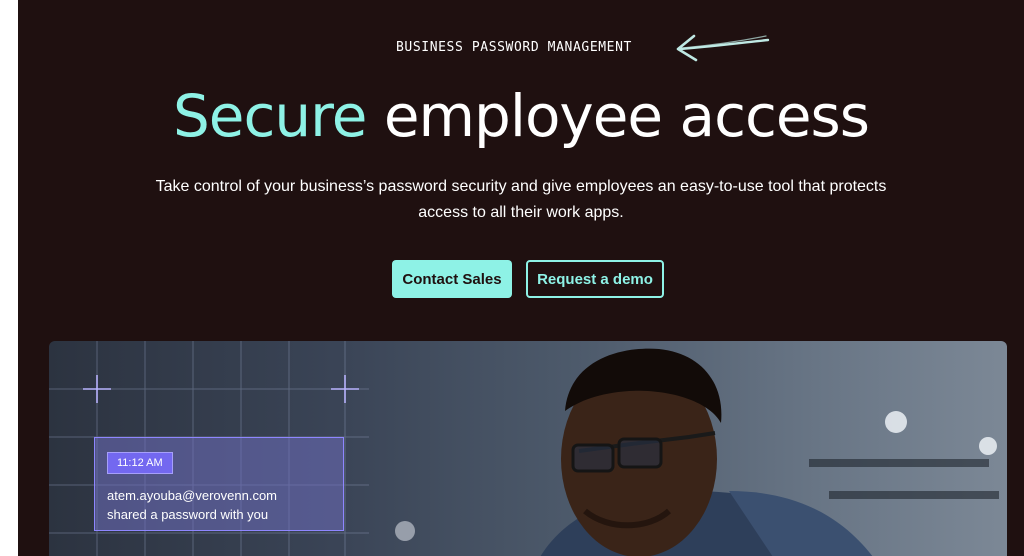 Image resolution: width=1024 pixels, height=556 pixels. What do you see at coordinates (140, 463) in the screenshot?
I see `notification-time-badge: 11:12 AM` at bounding box center [140, 463].